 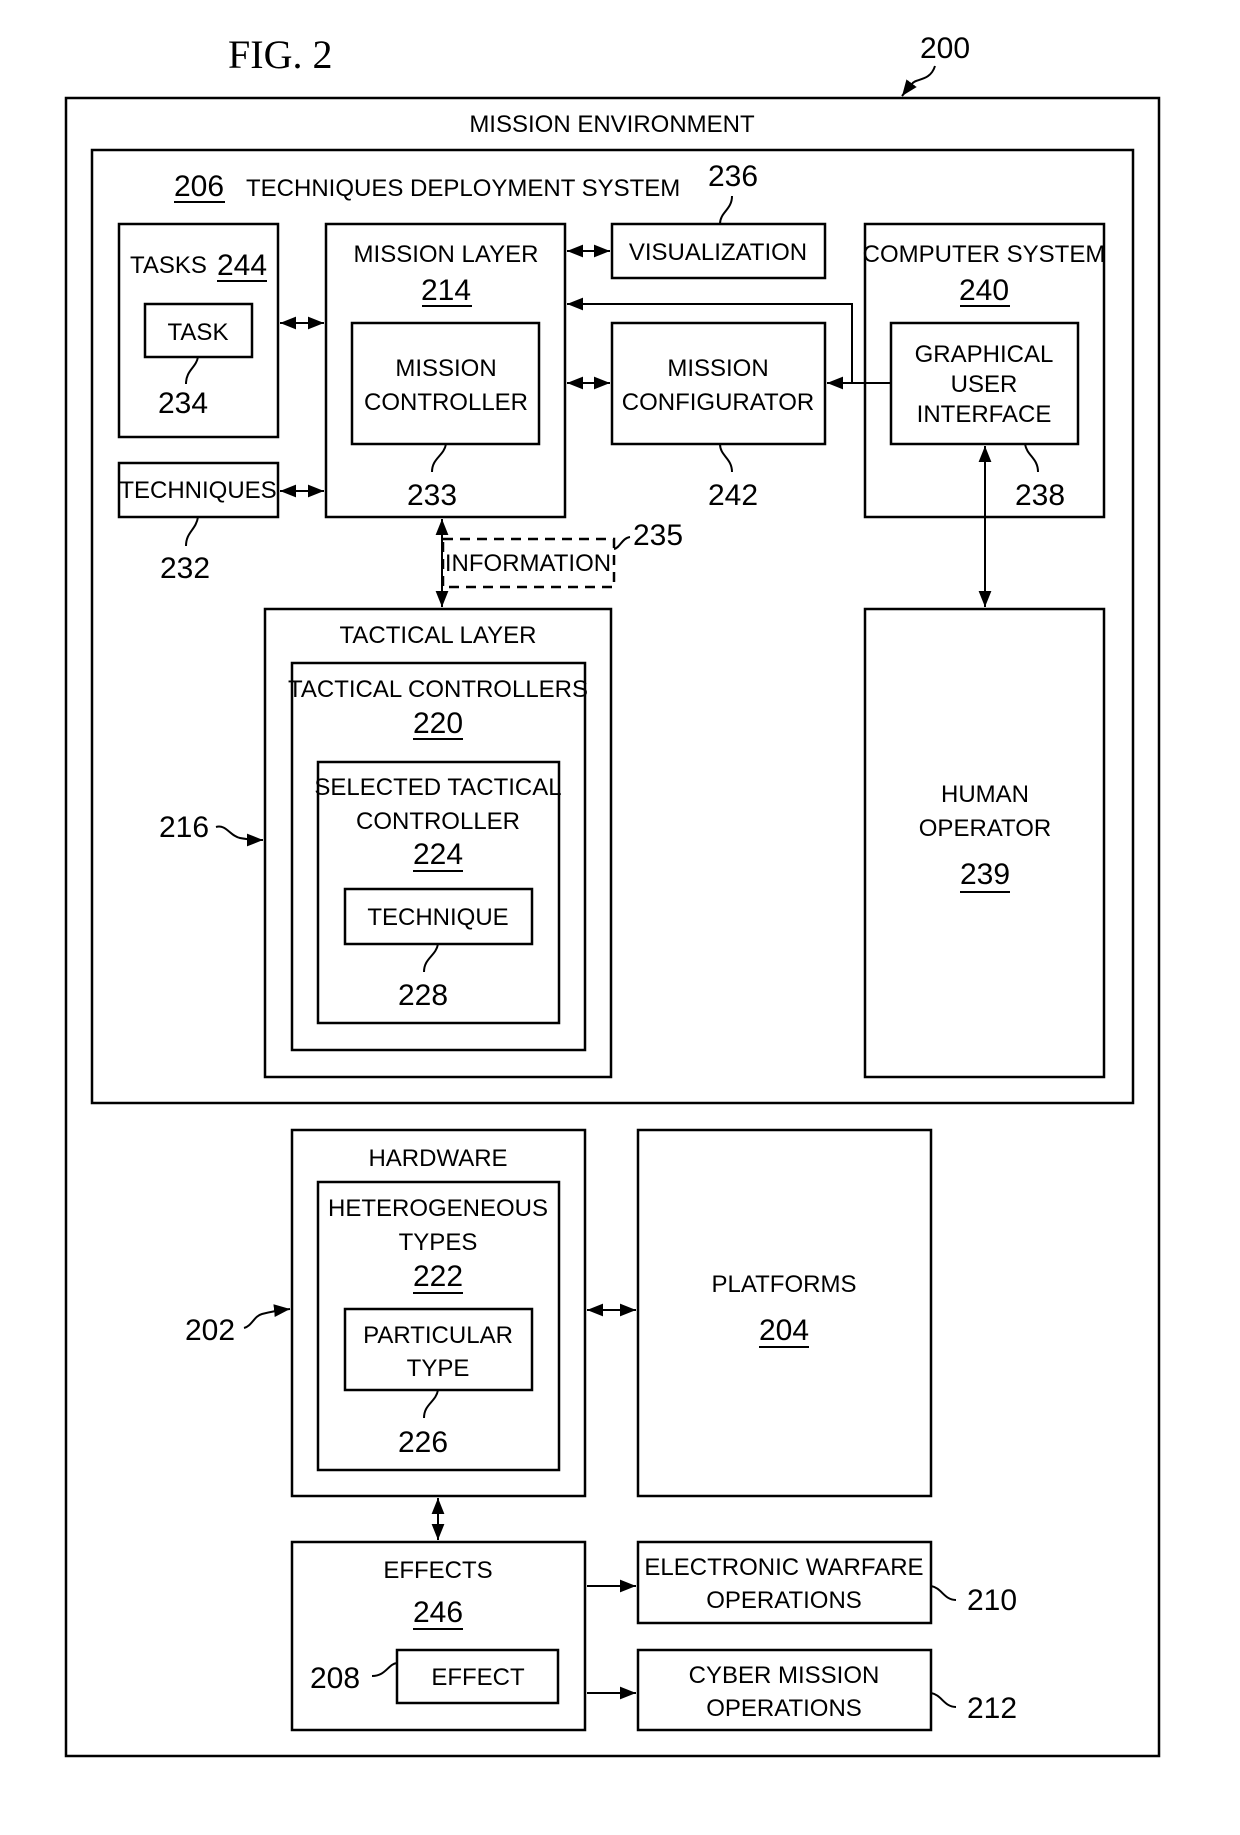 What do you see at coordinates (437, 787) in the screenshot?
I see `selected-controller-line1: SELECTED TACTICAL` at bounding box center [437, 787].